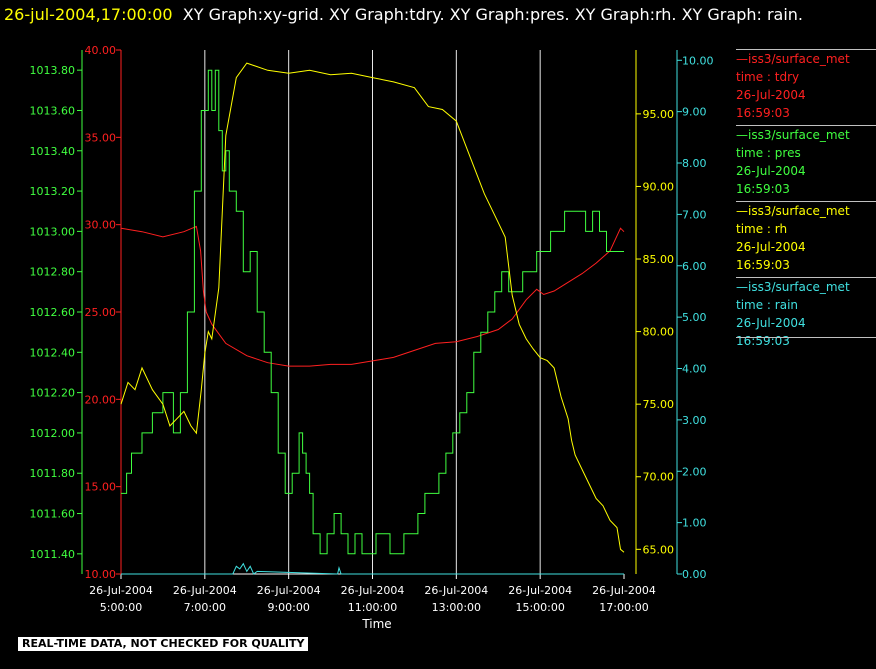 The width and height of the screenshot is (876, 669). What do you see at coordinates (694, 214) in the screenshot?
I see `rain-tick-label: 7.00` at bounding box center [694, 214].